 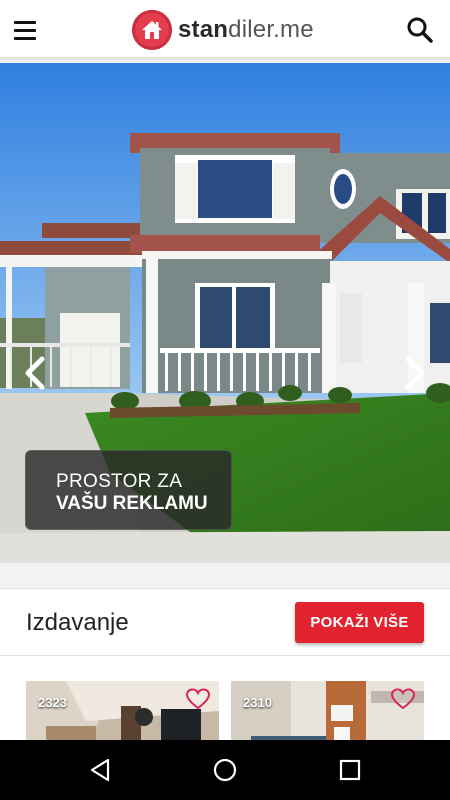 I want to click on section-title: Izdavanje, so click(x=77, y=622).